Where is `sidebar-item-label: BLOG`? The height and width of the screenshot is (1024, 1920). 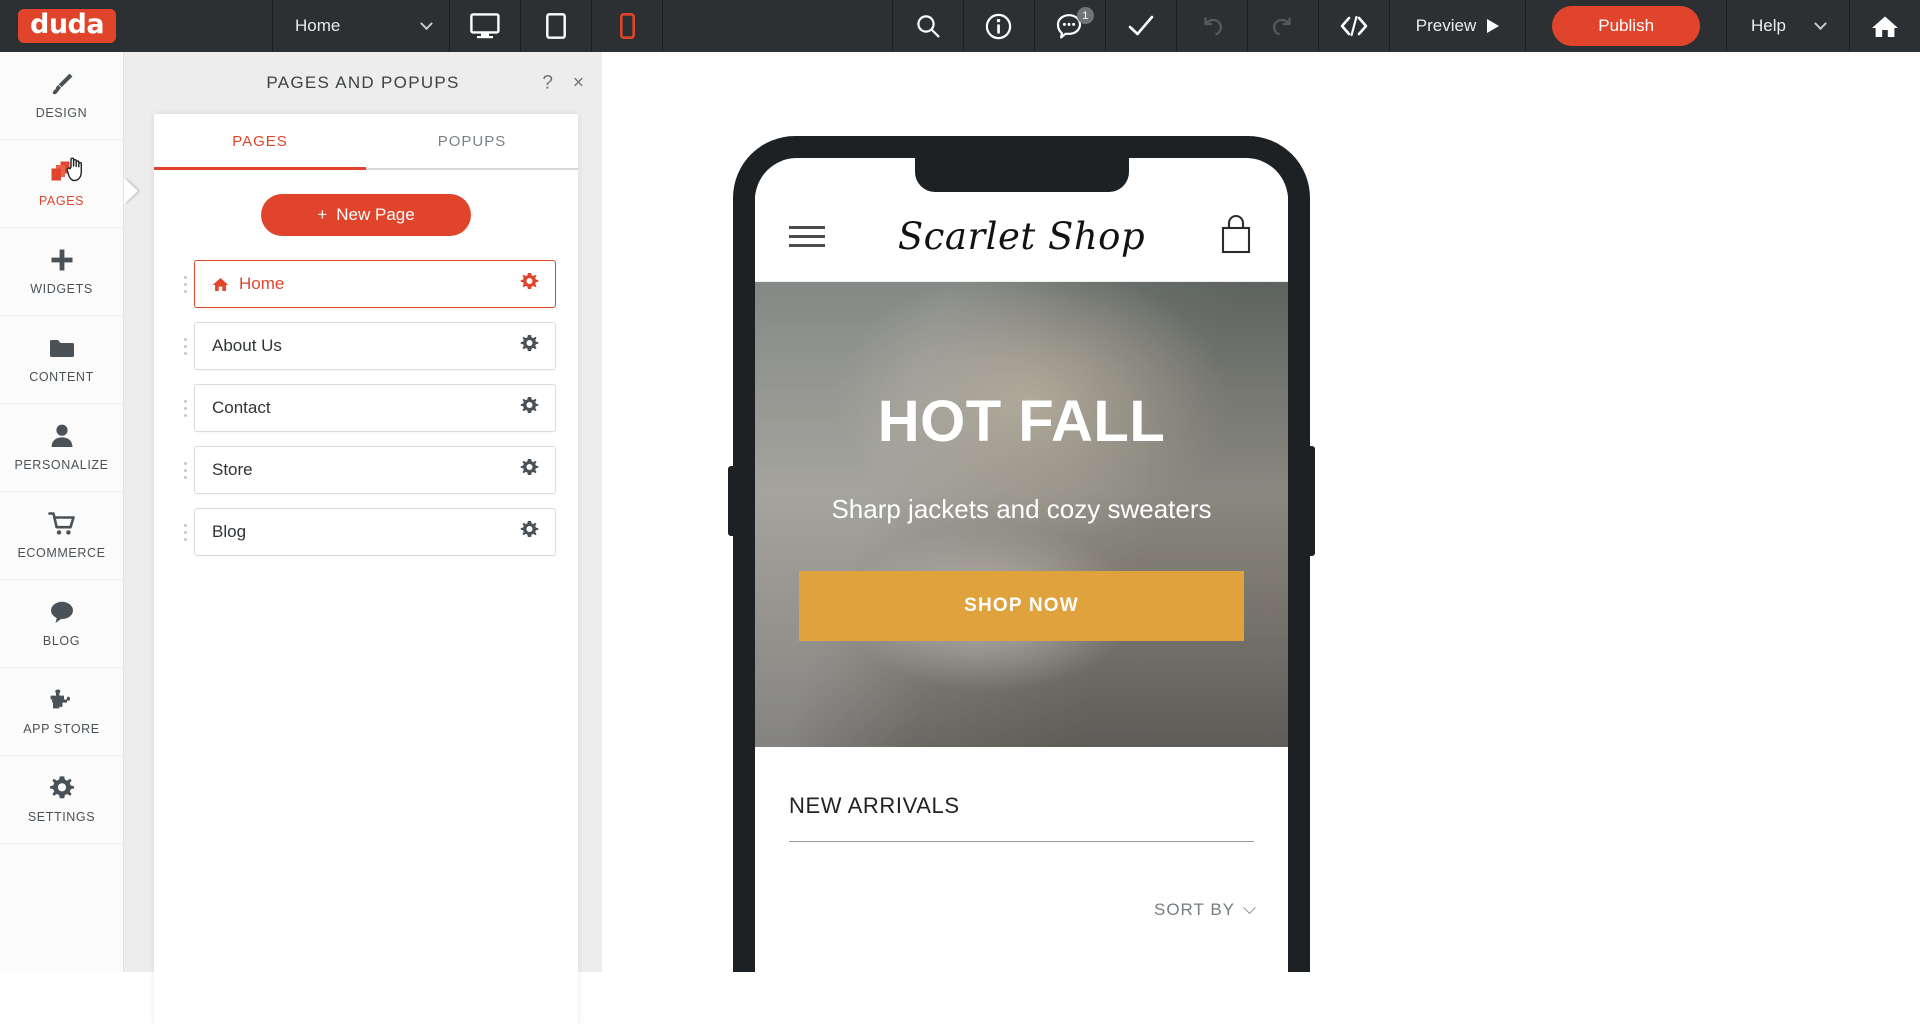 sidebar-item-label: BLOG is located at coordinates (61, 641).